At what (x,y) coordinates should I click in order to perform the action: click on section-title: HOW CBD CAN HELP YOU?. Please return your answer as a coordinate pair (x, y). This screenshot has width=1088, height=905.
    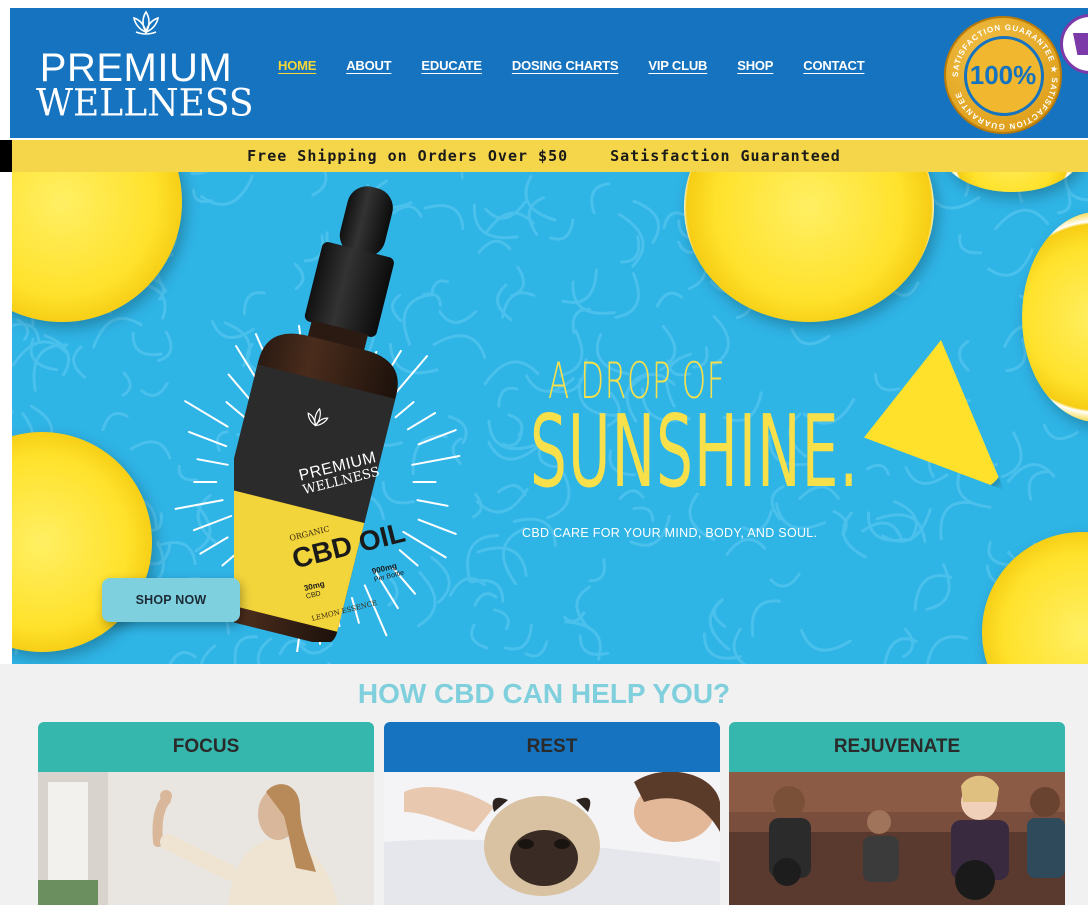
    Looking at the image, I should click on (544, 693).